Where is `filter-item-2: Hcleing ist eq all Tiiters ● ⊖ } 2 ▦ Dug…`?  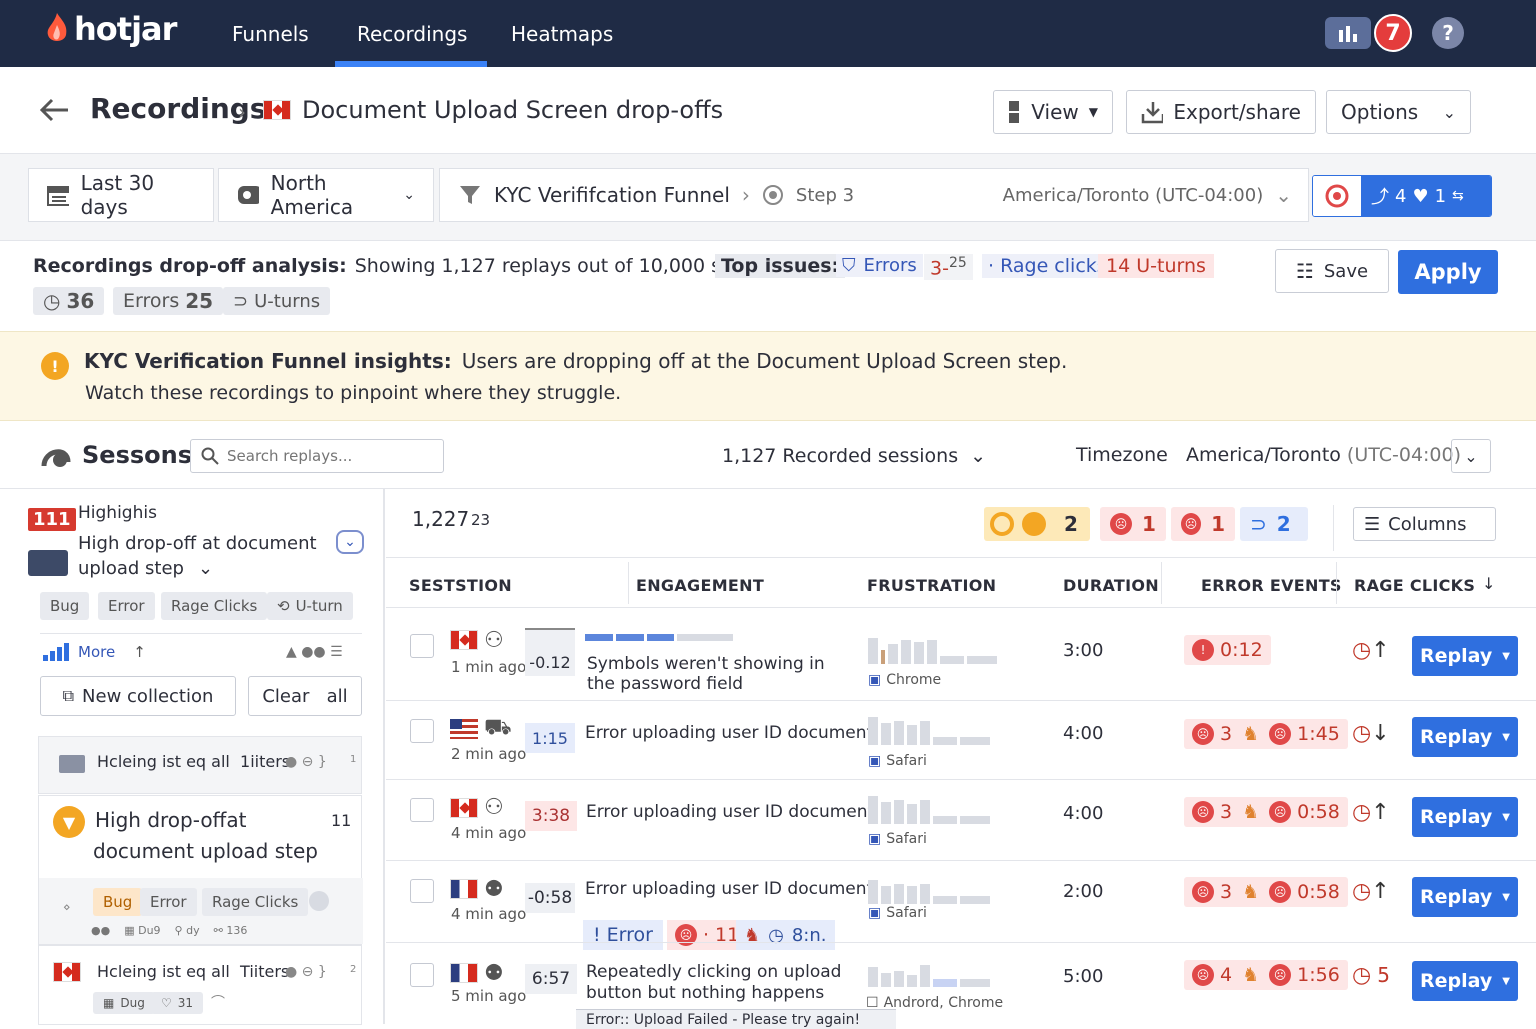 filter-item-2: Hcleing ist eq all Tiiters ● ⊖ } 2 ▦ Dug… is located at coordinates (200, 985).